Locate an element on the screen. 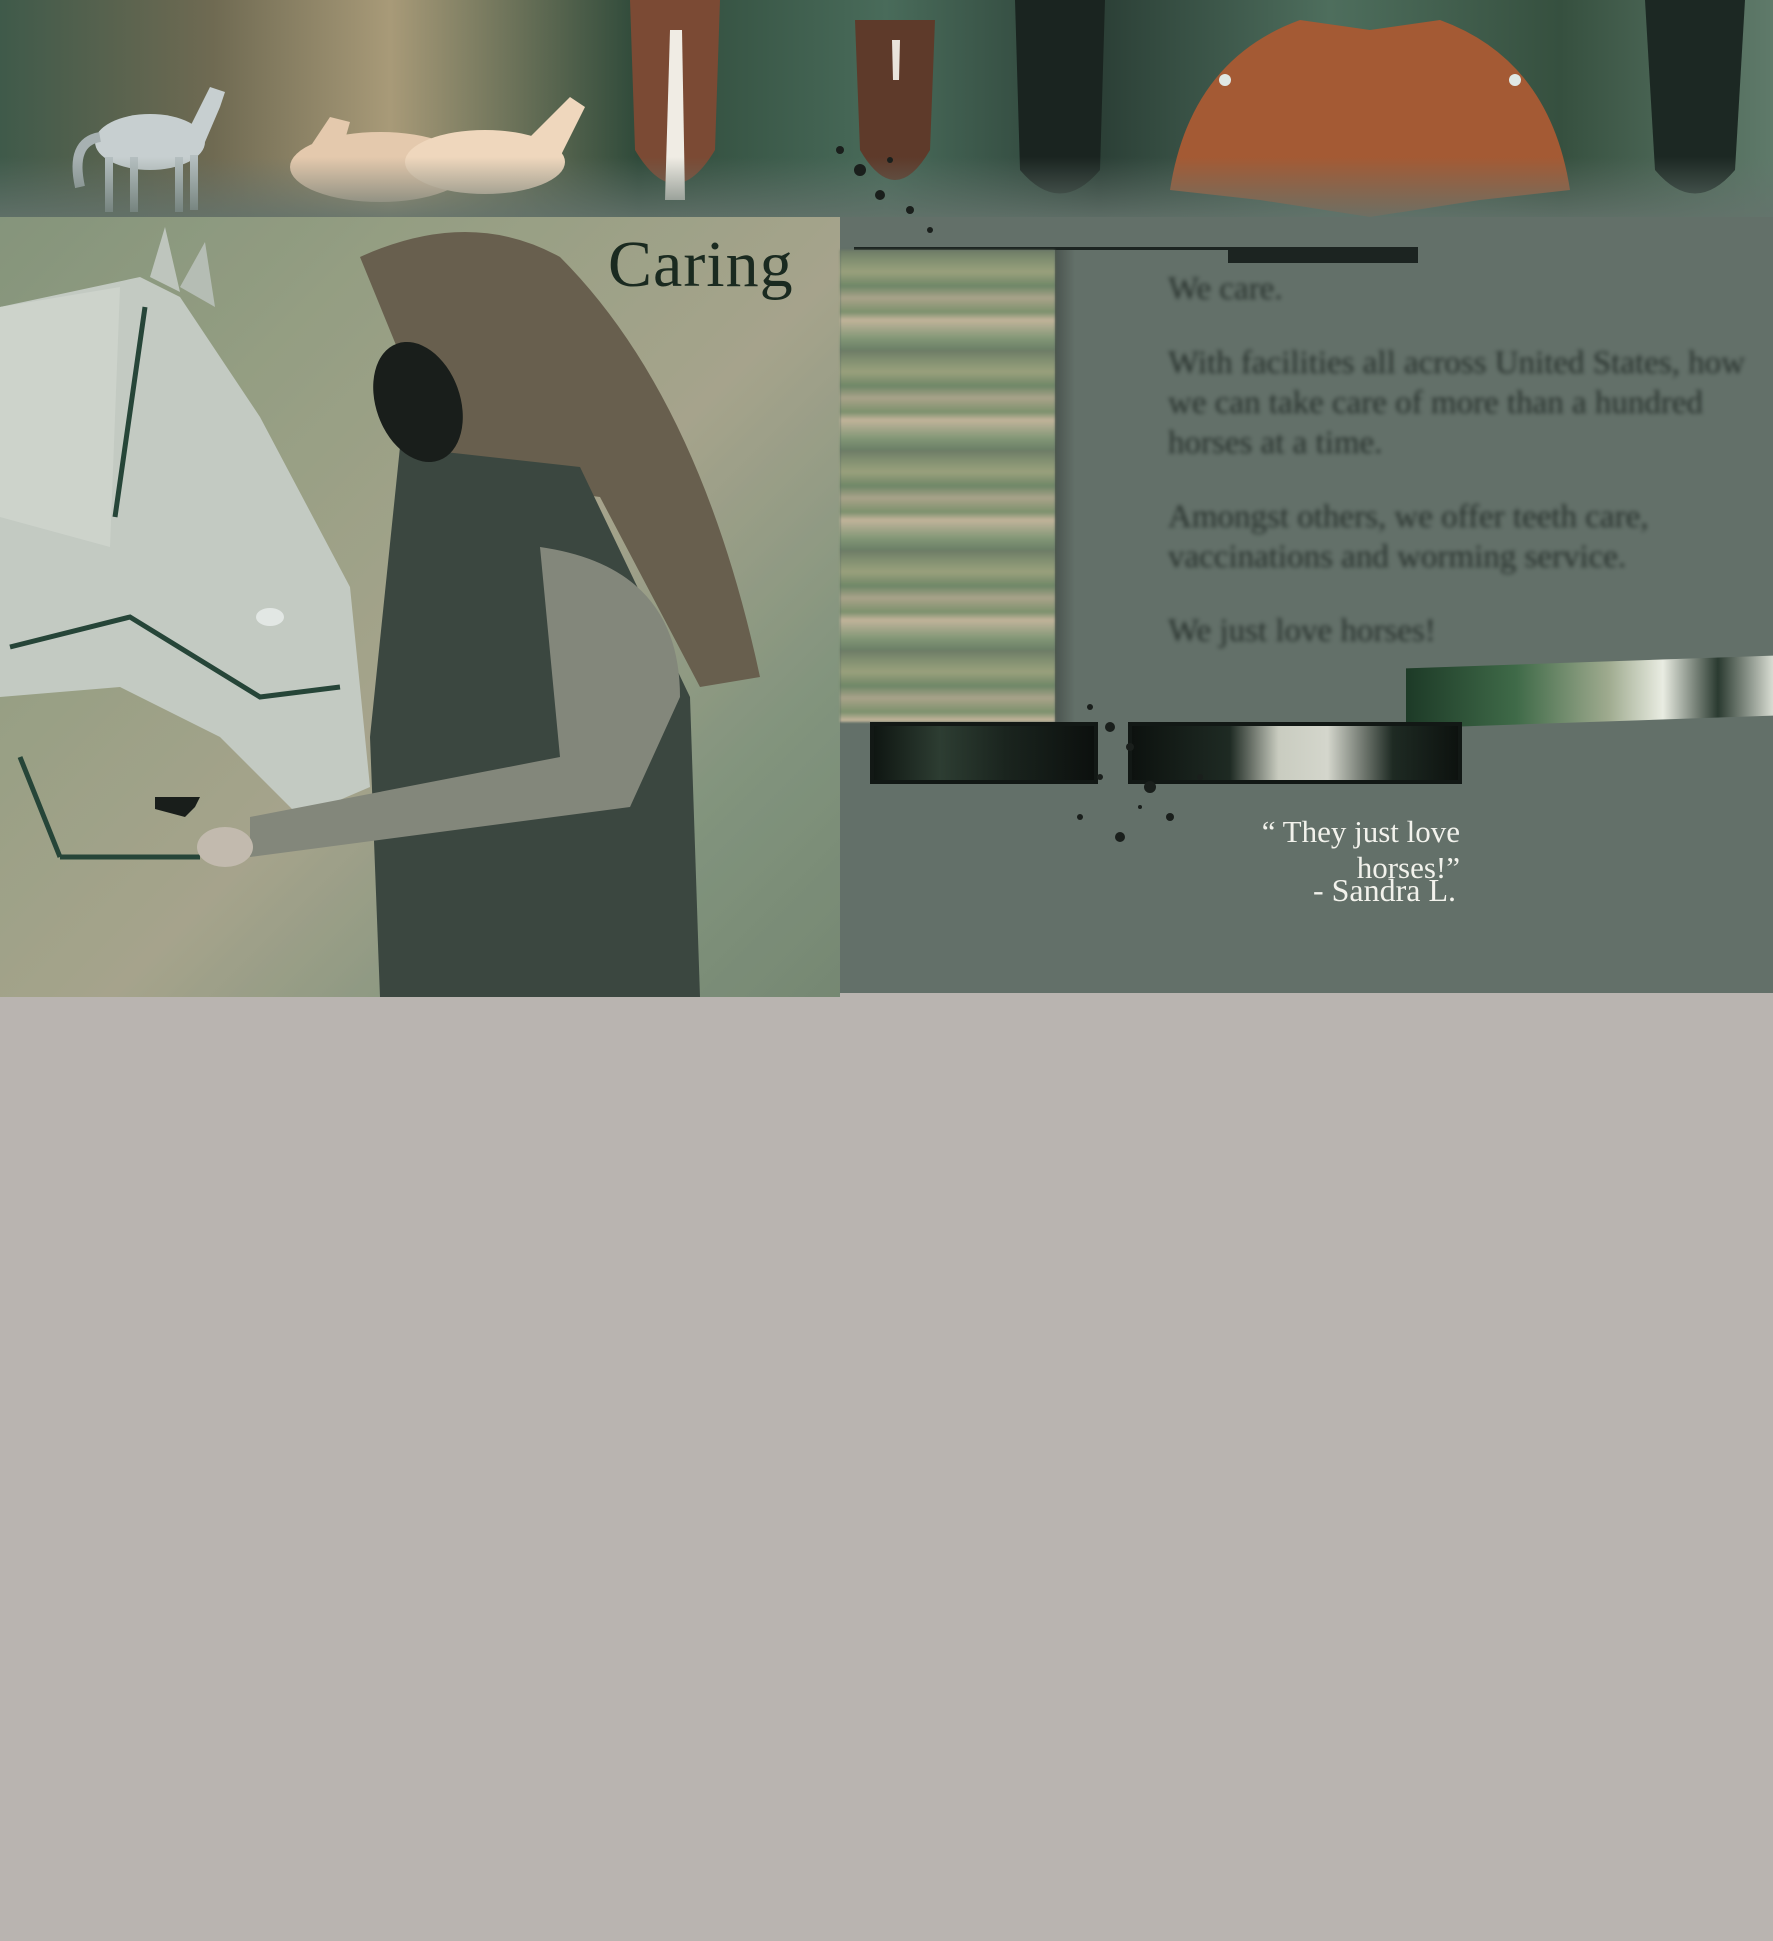 Image resolution: width=1773 pixels, height=1941 pixels. divider-bar is located at coordinates (1323, 255).